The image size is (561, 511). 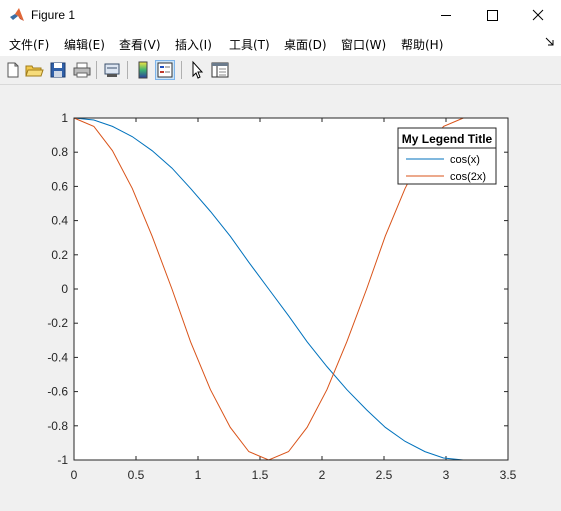 I want to click on open-file-button, so click(x=34, y=70).